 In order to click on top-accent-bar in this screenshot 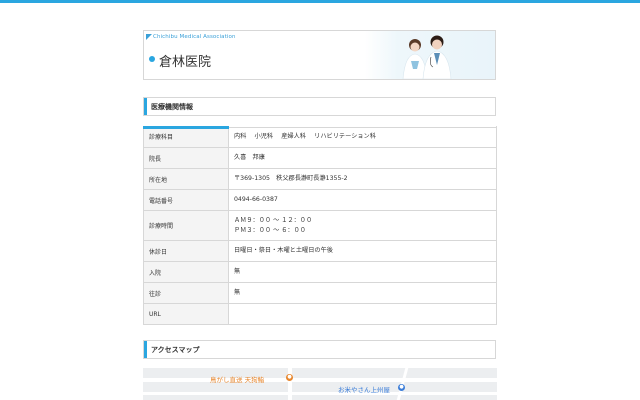, I will do `click(320, 1)`.